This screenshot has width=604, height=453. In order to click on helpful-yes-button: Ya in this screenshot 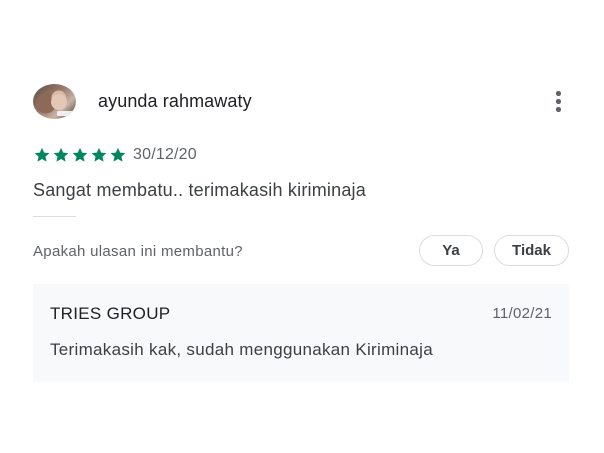, I will do `click(451, 250)`.